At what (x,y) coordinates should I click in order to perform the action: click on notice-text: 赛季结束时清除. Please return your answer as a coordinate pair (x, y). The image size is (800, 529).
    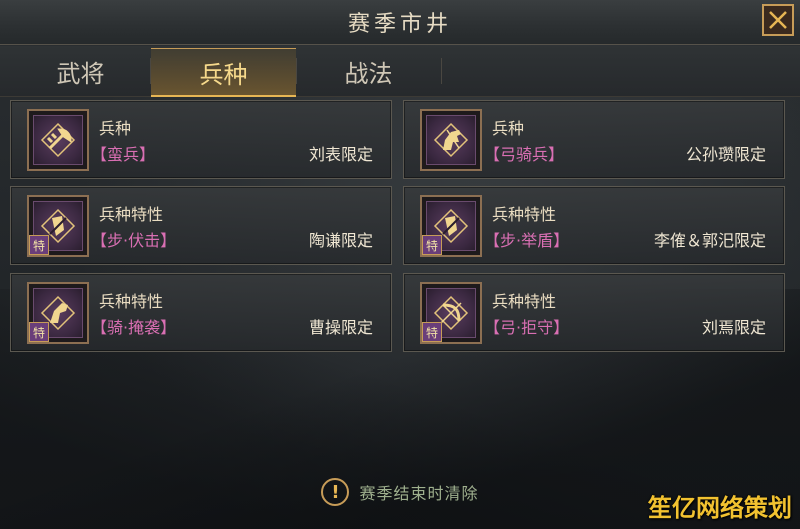
    Looking at the image, I should click on (419, 493).